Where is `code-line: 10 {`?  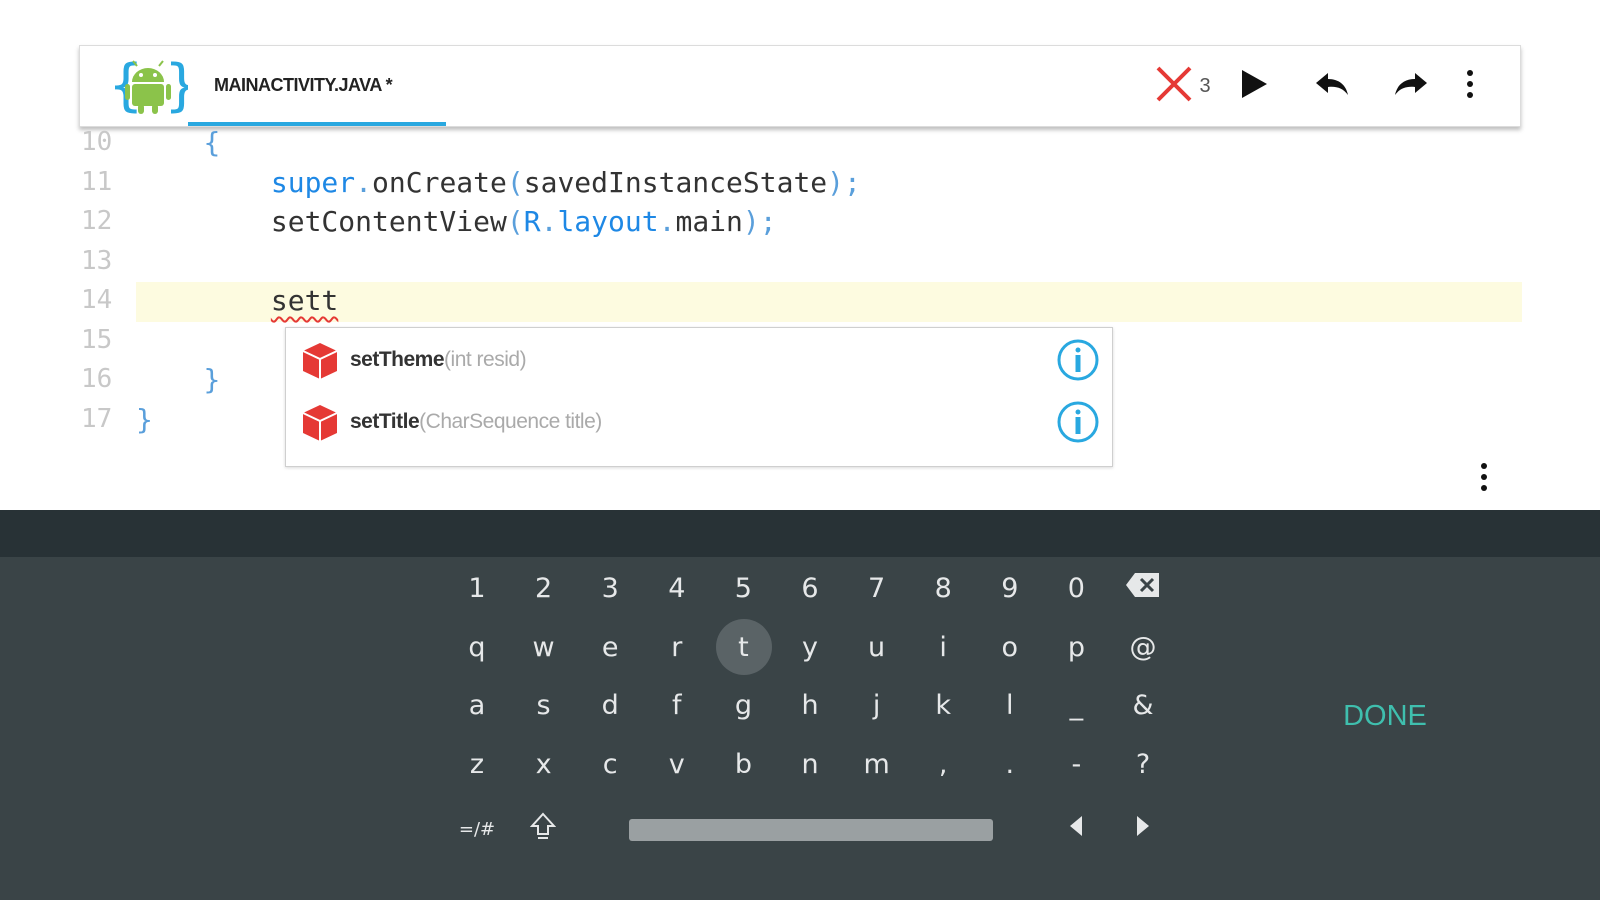 code-line: 10 { is located at coordinates (800, 143).